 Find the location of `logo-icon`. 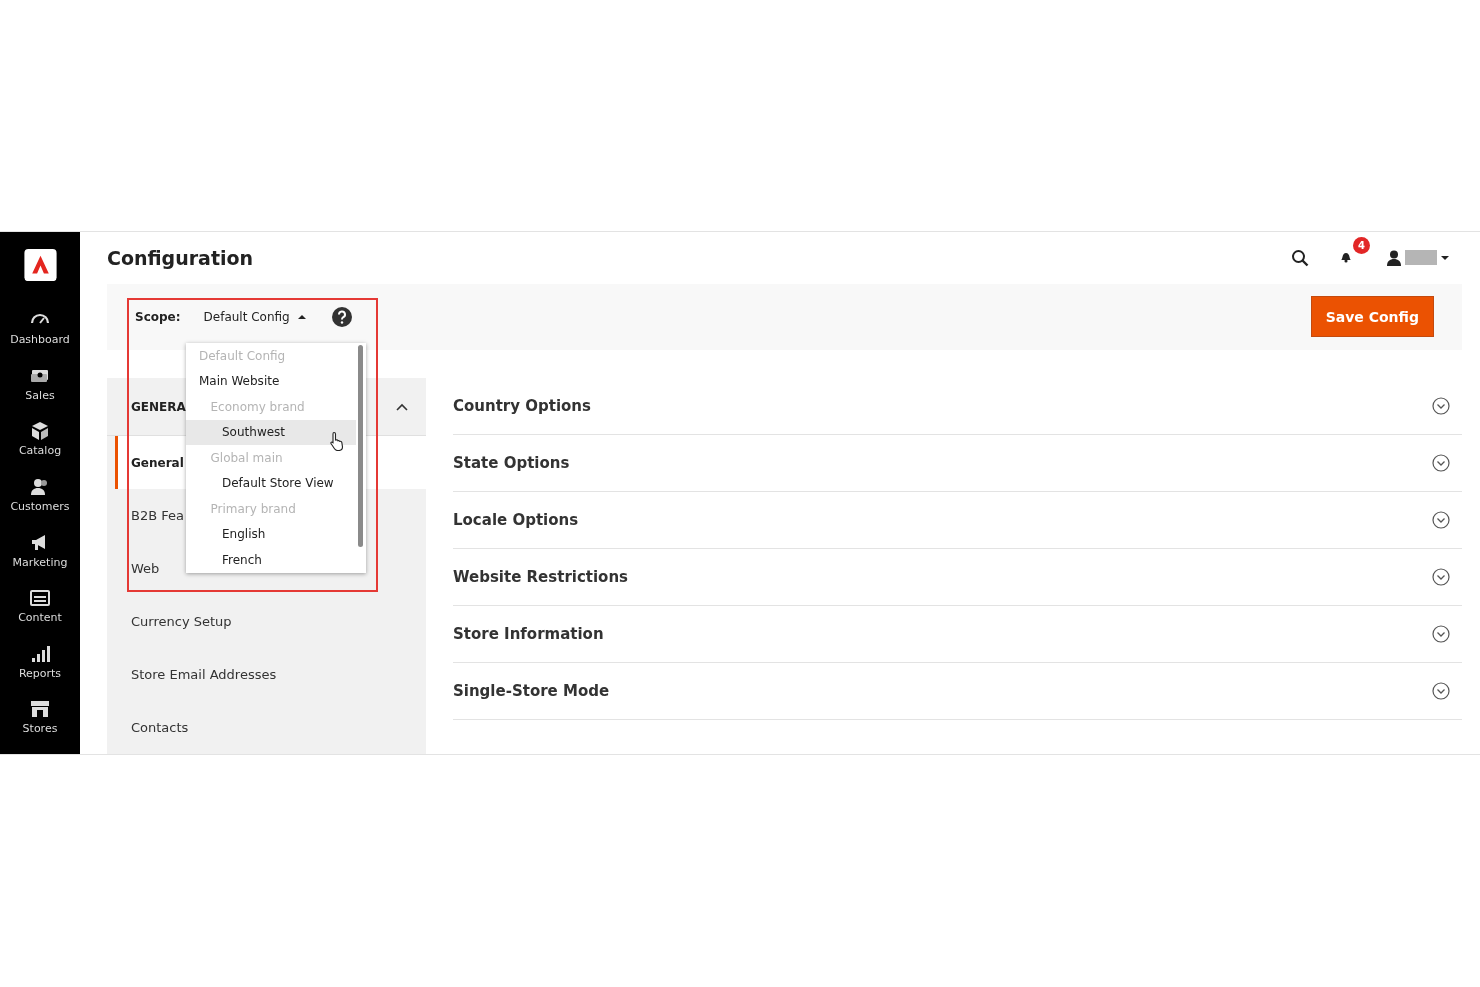

logo-icon is located at coordinates (40, 265).